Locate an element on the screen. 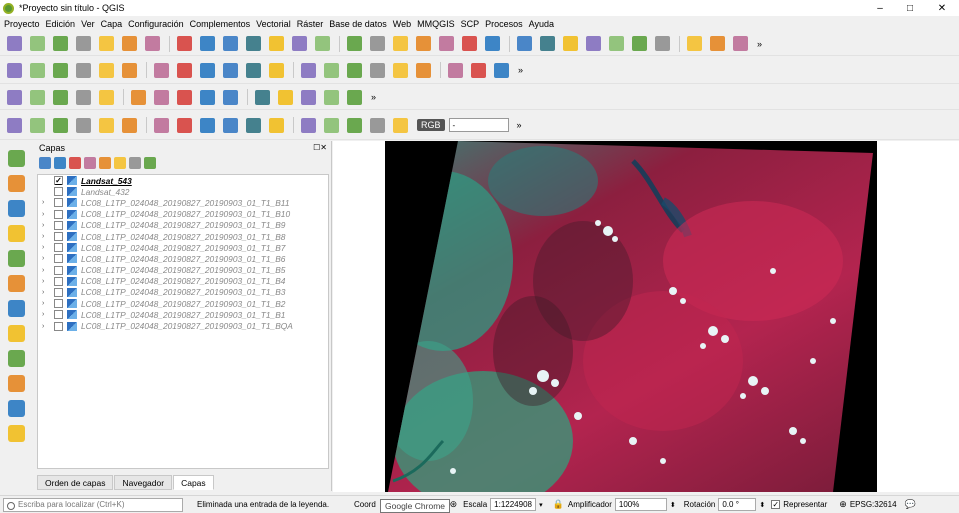 Image resolution: width=959 pixels, height=513 pixels. identify-icon is located at coordinates (524, 44).